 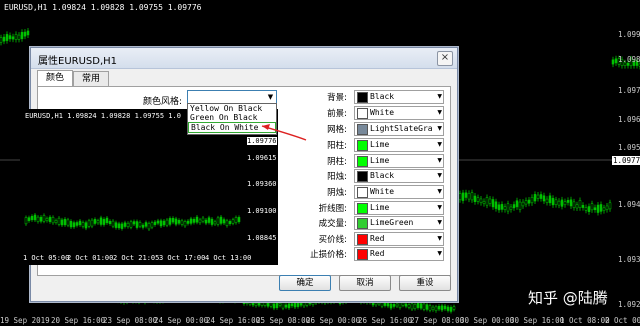 I want to click on time-tick: 19 Sep 2019, so click(x=25, y=320).